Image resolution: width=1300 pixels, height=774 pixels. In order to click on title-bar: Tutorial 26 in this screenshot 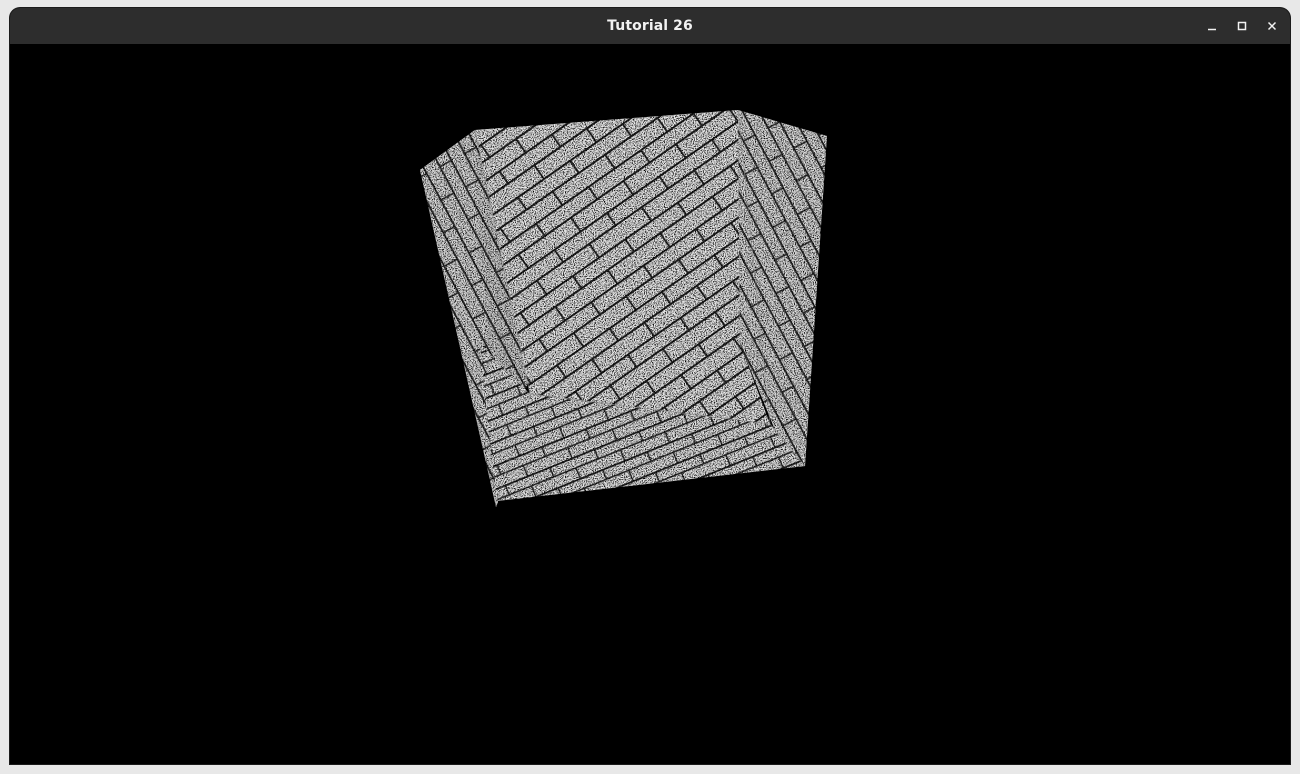, I will do `click(650, 26)`.